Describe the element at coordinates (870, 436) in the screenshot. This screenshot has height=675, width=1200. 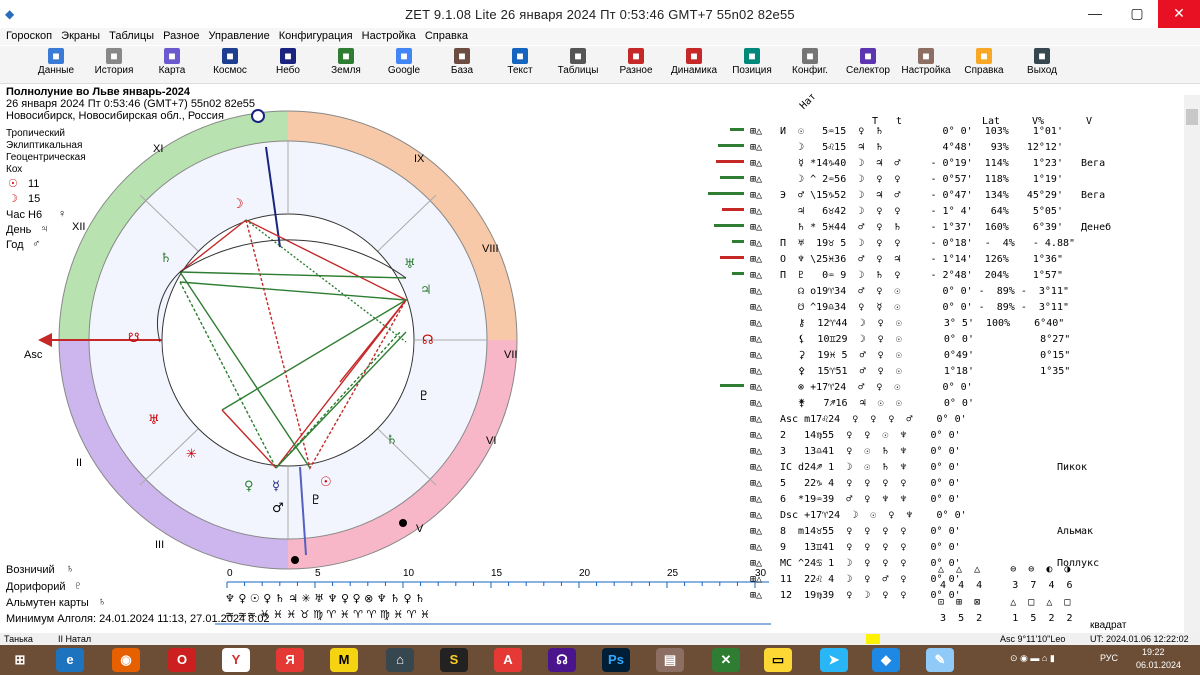
I see `table-row: 2 14♍55 ♀ ♀ ☉ ♆ 0° 0'` at that location.